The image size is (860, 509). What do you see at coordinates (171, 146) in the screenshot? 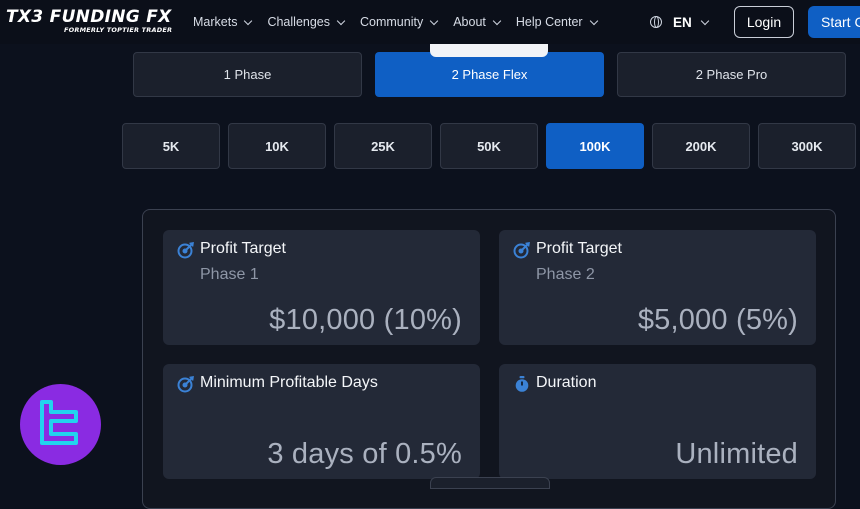
I see `size-button-5k: 5K` at bounding box center [171, 146].